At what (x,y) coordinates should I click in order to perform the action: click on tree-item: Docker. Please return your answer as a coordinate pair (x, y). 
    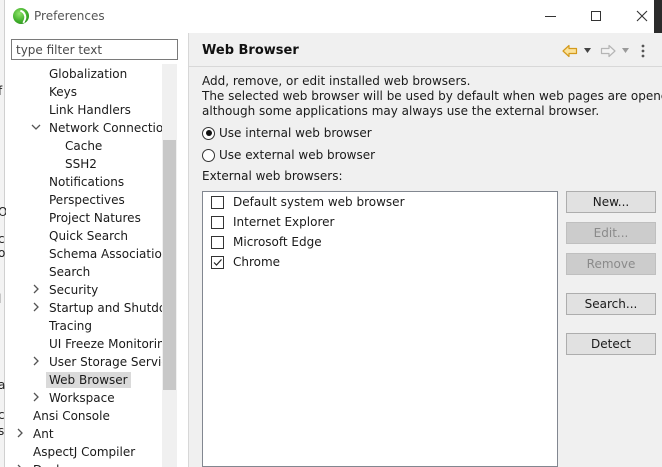
    Looking at the image, I should click on (85, 464).